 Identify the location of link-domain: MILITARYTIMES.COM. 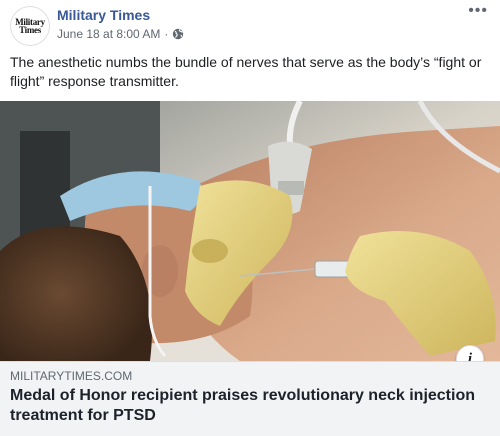
(71, 376).